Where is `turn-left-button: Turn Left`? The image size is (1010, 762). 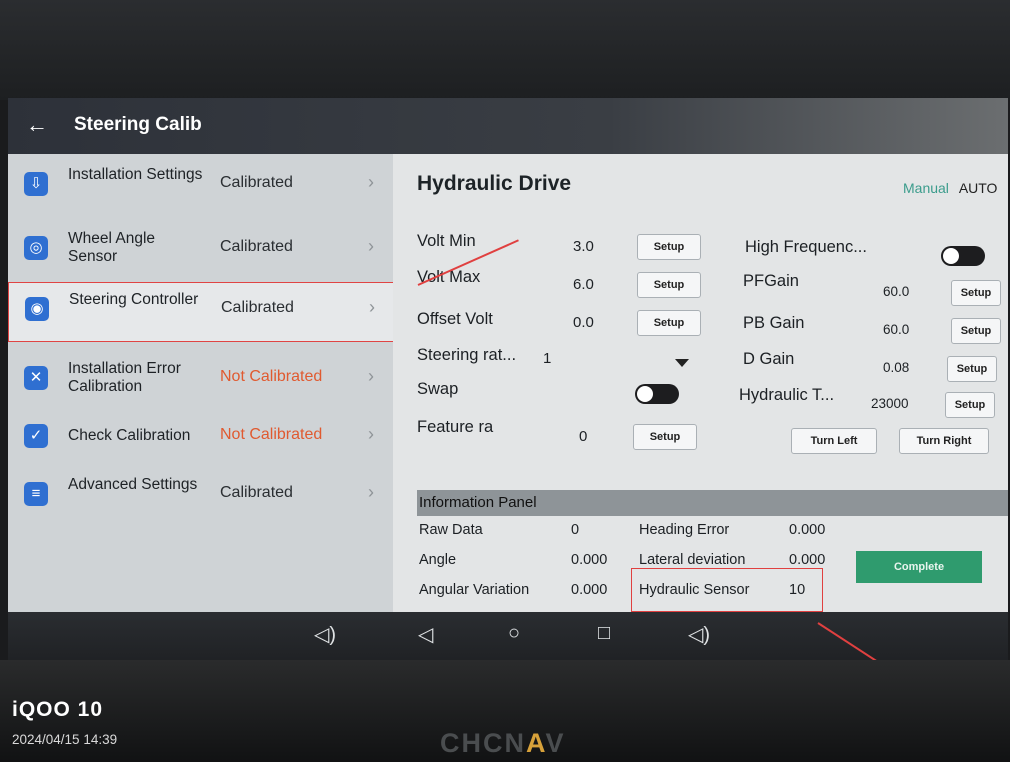 turn-left-button: Turn Left is located at coordinates (834, 441).